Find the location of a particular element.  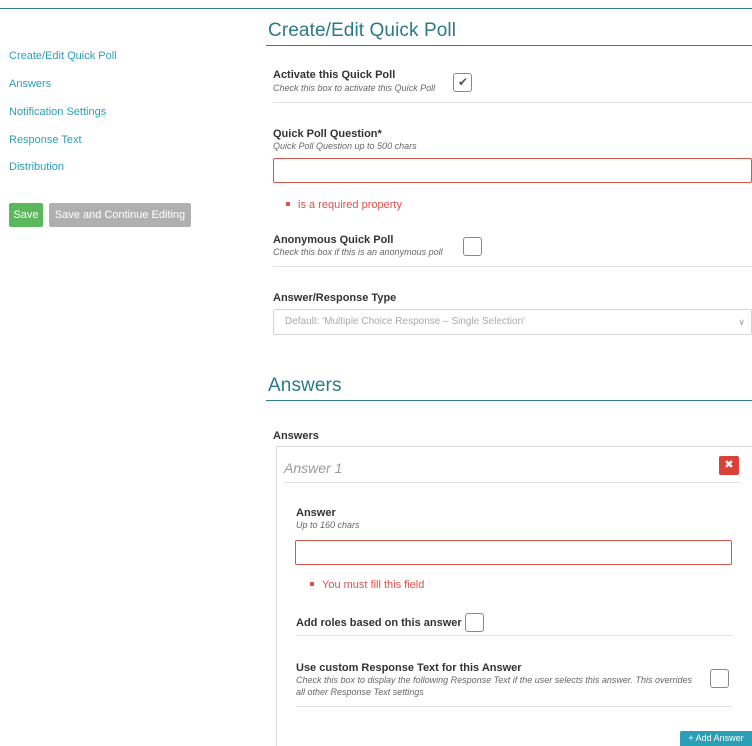

roles-label: Add roles based on this answer is located at coordinates (379, 623).